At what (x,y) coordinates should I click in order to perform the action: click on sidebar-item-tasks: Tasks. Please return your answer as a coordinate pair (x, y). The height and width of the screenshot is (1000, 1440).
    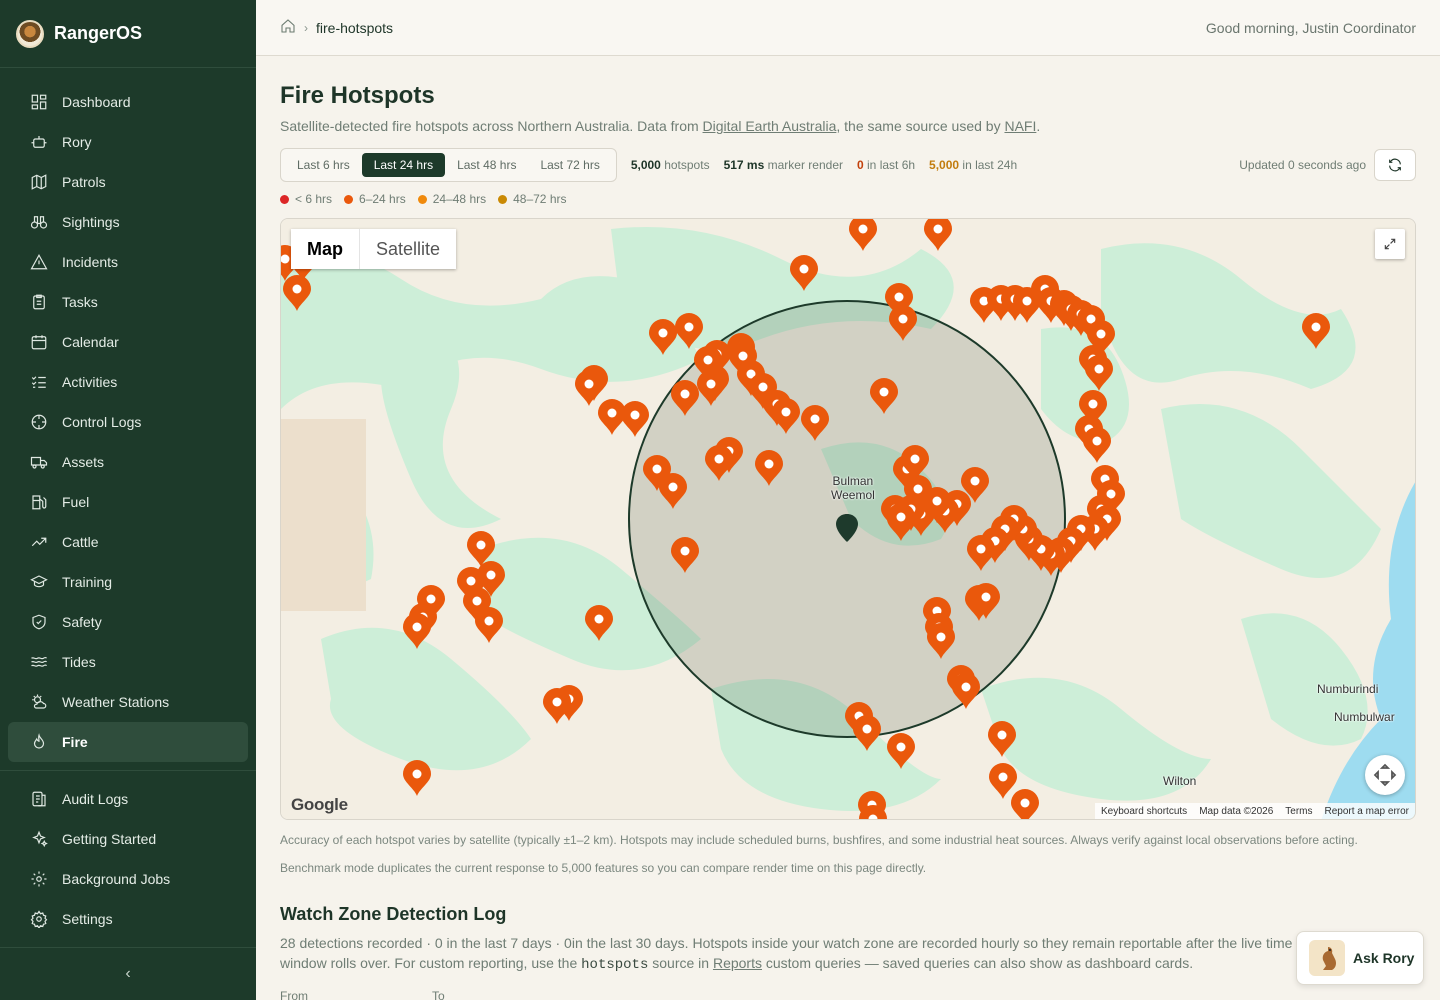
    Looking at the image, I should click on (128, 302).